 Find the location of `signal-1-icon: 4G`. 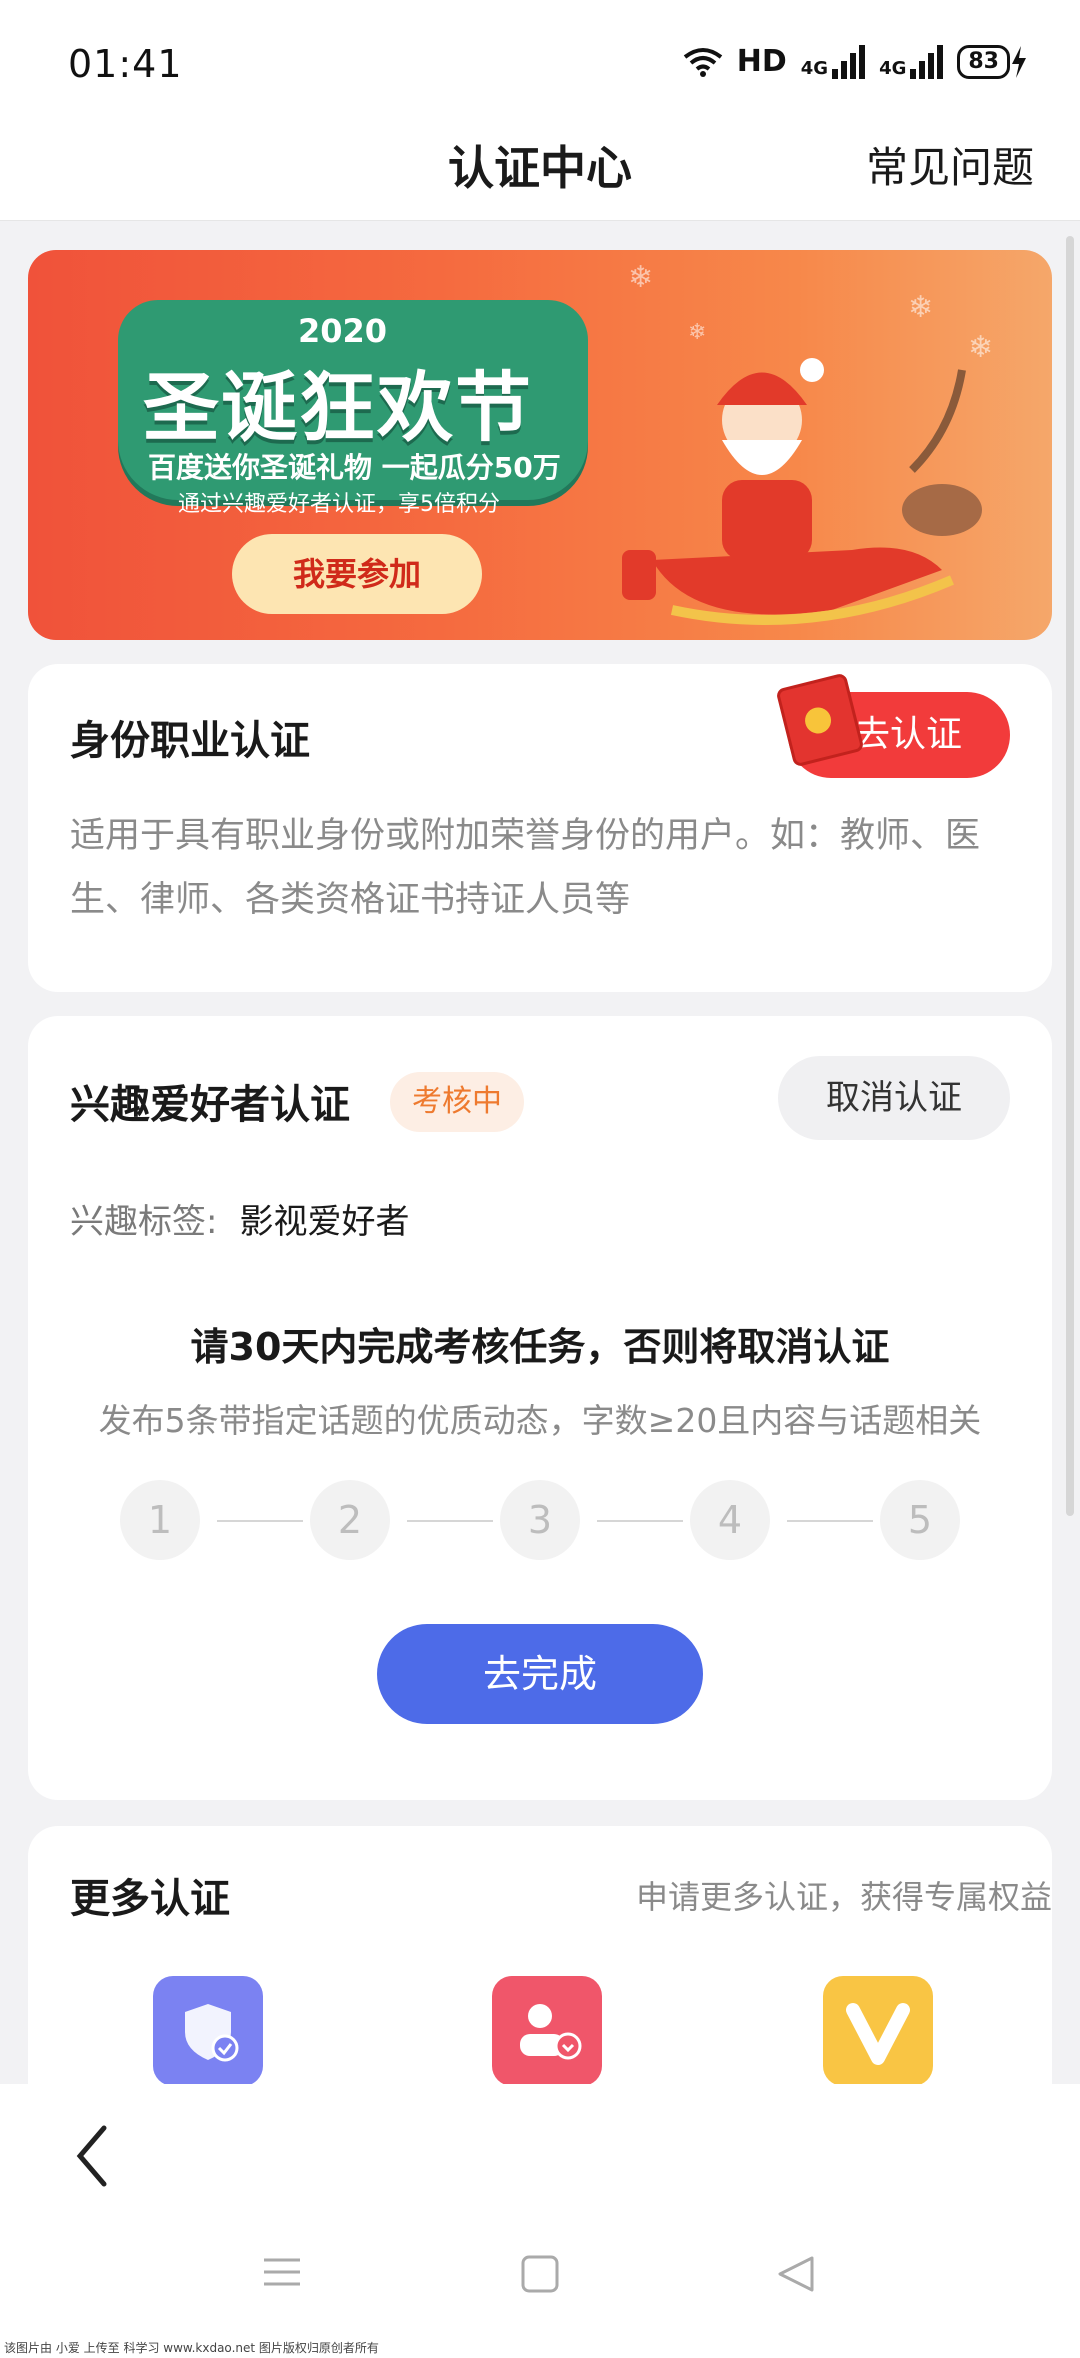

signal-1-icon: 4G is located at coordinates (833, 61).